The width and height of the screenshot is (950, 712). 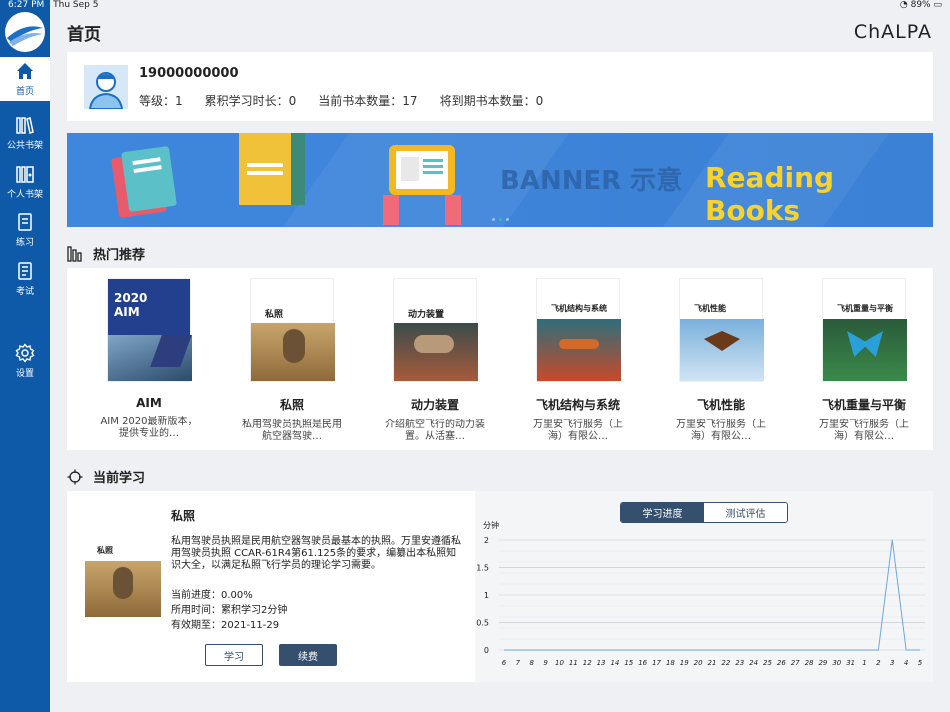 What do you see at coordinates (903, 5) in the screenshot?
I see `wifi-icon: ◔` at bounding box center [903, 5].